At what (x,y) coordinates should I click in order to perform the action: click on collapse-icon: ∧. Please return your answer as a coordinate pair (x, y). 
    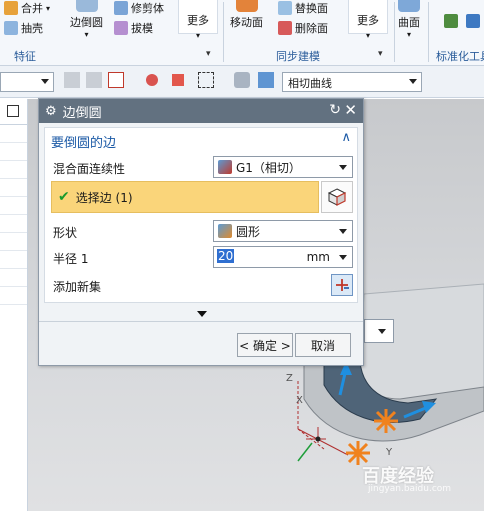
    Looking at the image, I should click on (346, 137).